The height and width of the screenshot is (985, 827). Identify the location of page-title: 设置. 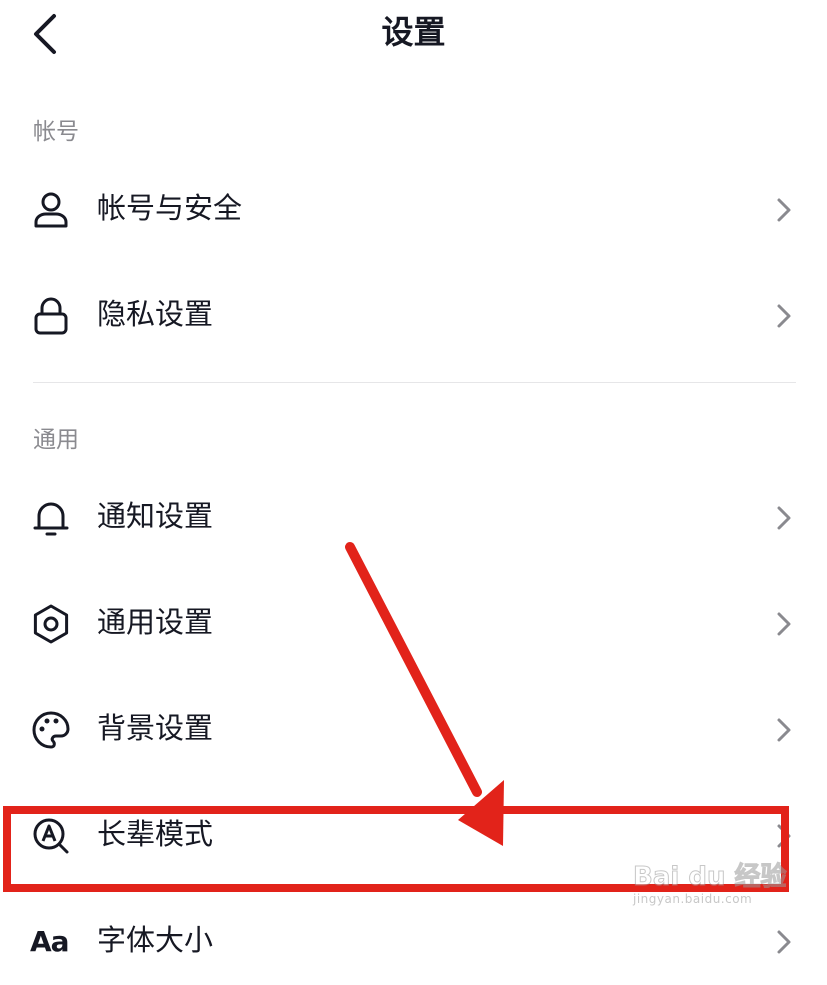
(413, 32).